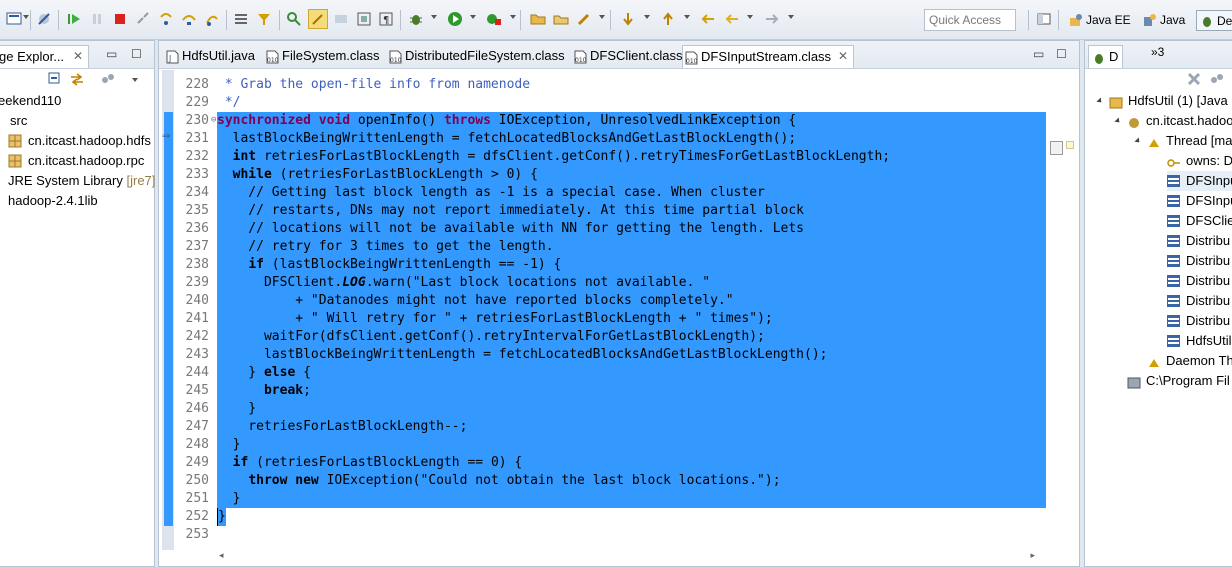 This screenshot has width=1232, height=567. I want to click on tab-filesystem: 010 FileSystem.class, so click(322, 56).